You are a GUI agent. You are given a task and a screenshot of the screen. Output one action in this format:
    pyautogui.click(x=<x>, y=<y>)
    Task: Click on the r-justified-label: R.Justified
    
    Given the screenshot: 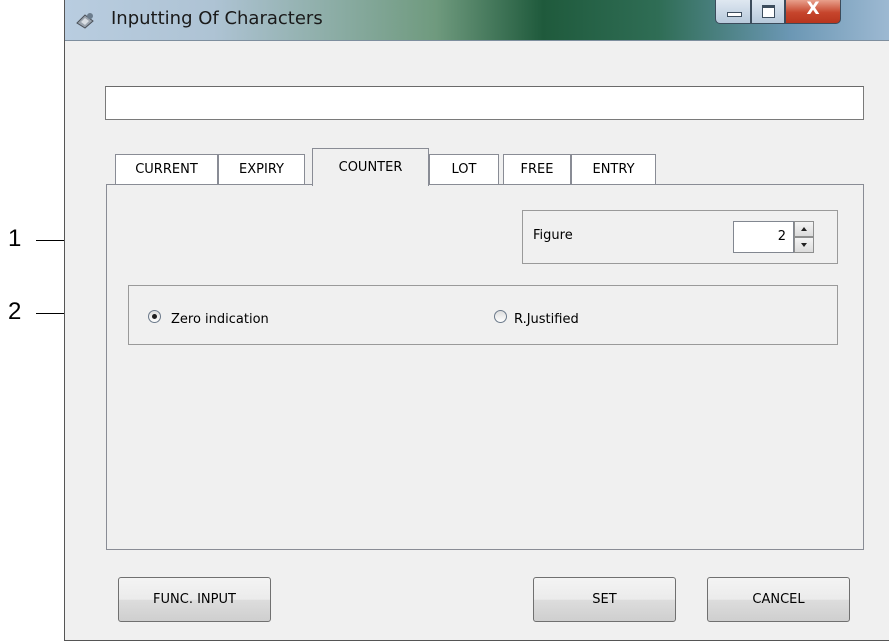 What is the action you would take?
    pyautogui.click(x=546, y=319)
    